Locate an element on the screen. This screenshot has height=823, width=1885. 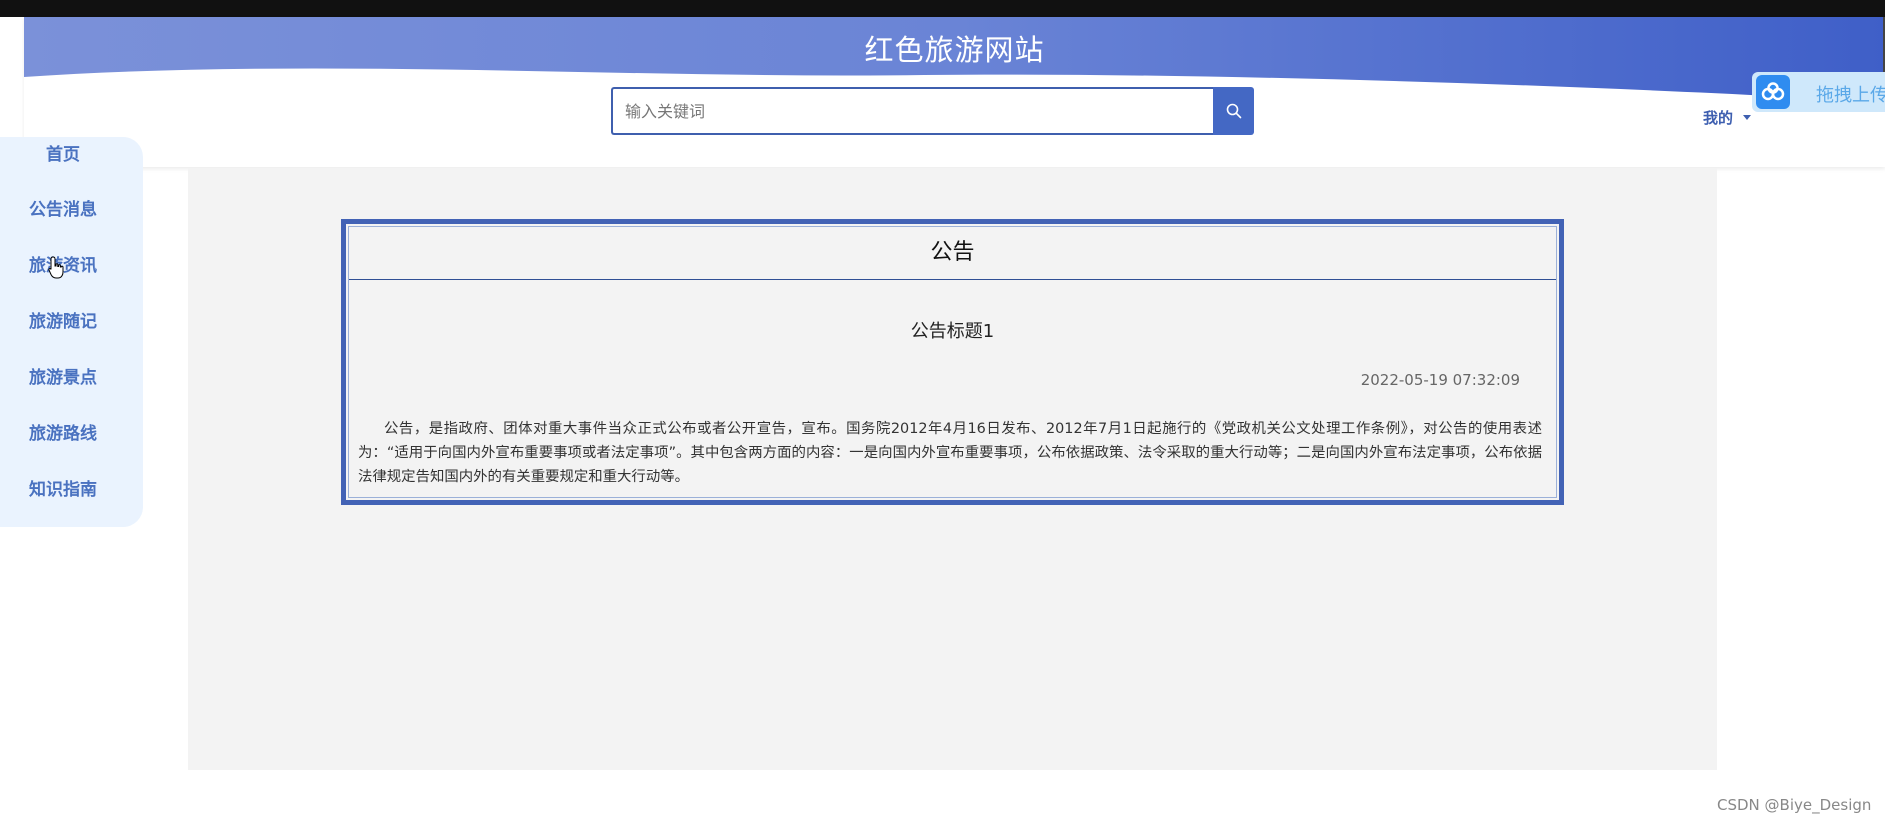
search-input is located at coordinates (918, 111).